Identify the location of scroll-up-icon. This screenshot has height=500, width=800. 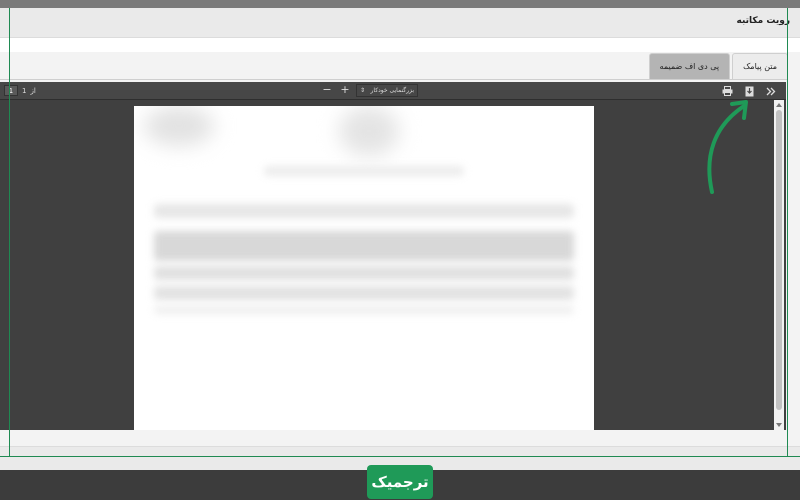
(779, 105).